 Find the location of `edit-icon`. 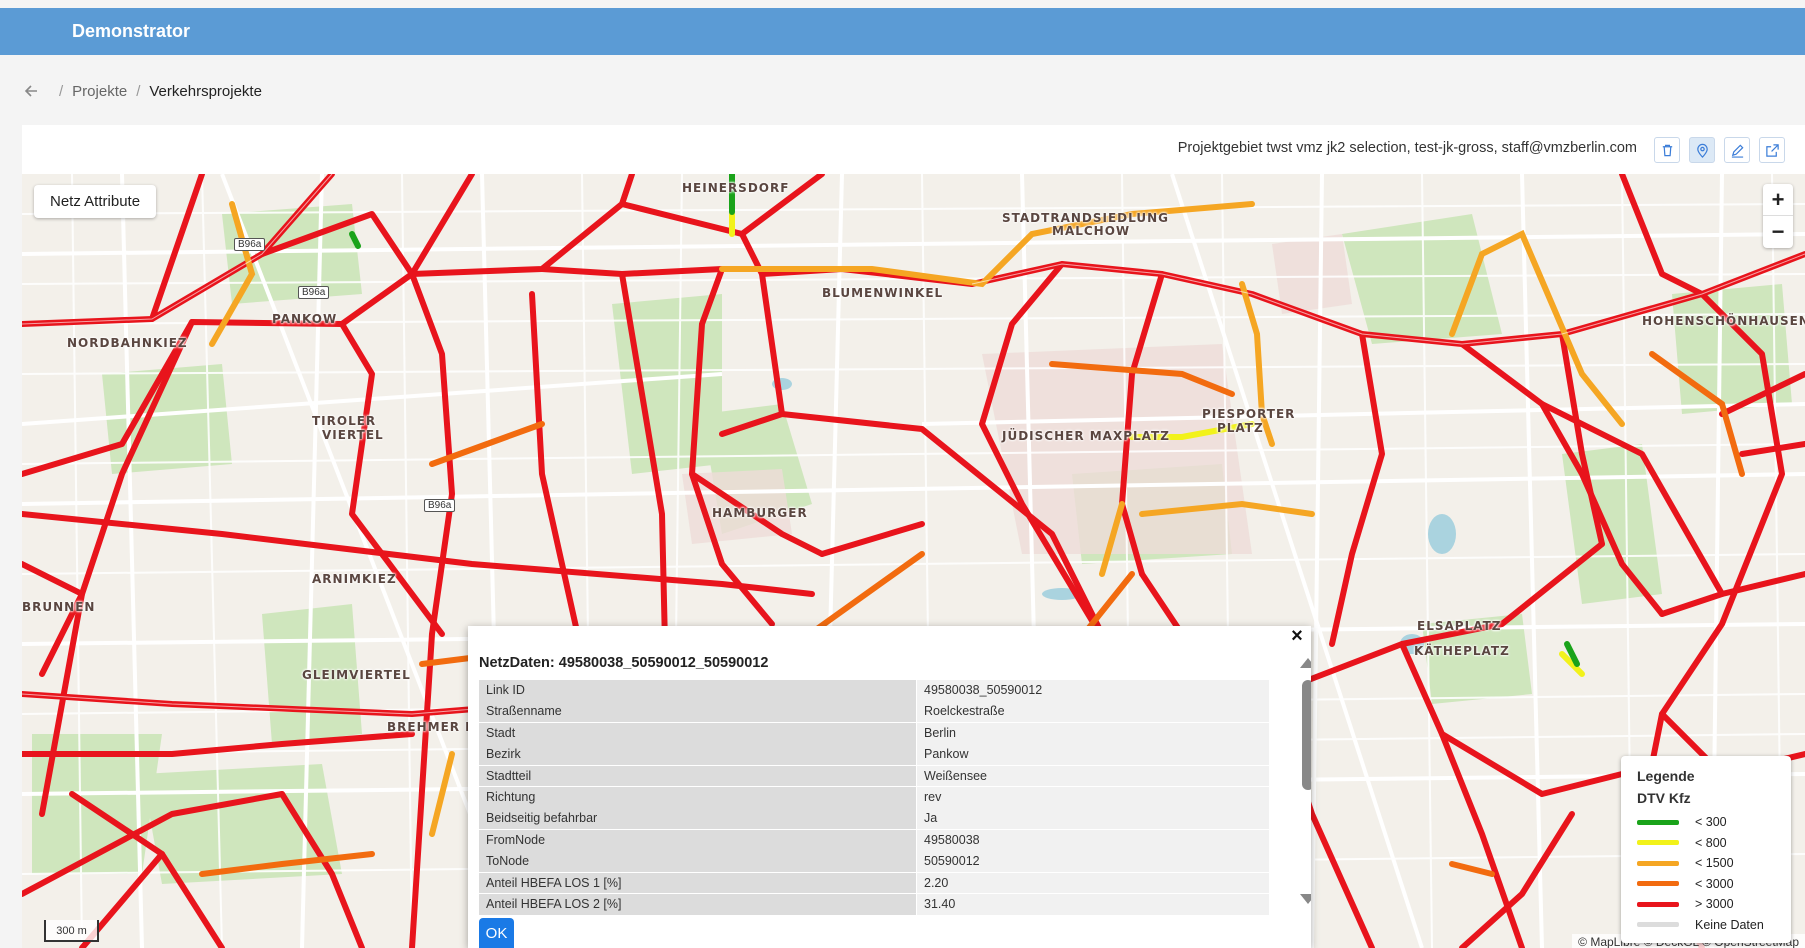

edit-icon is located at coordinates (1737, 150).